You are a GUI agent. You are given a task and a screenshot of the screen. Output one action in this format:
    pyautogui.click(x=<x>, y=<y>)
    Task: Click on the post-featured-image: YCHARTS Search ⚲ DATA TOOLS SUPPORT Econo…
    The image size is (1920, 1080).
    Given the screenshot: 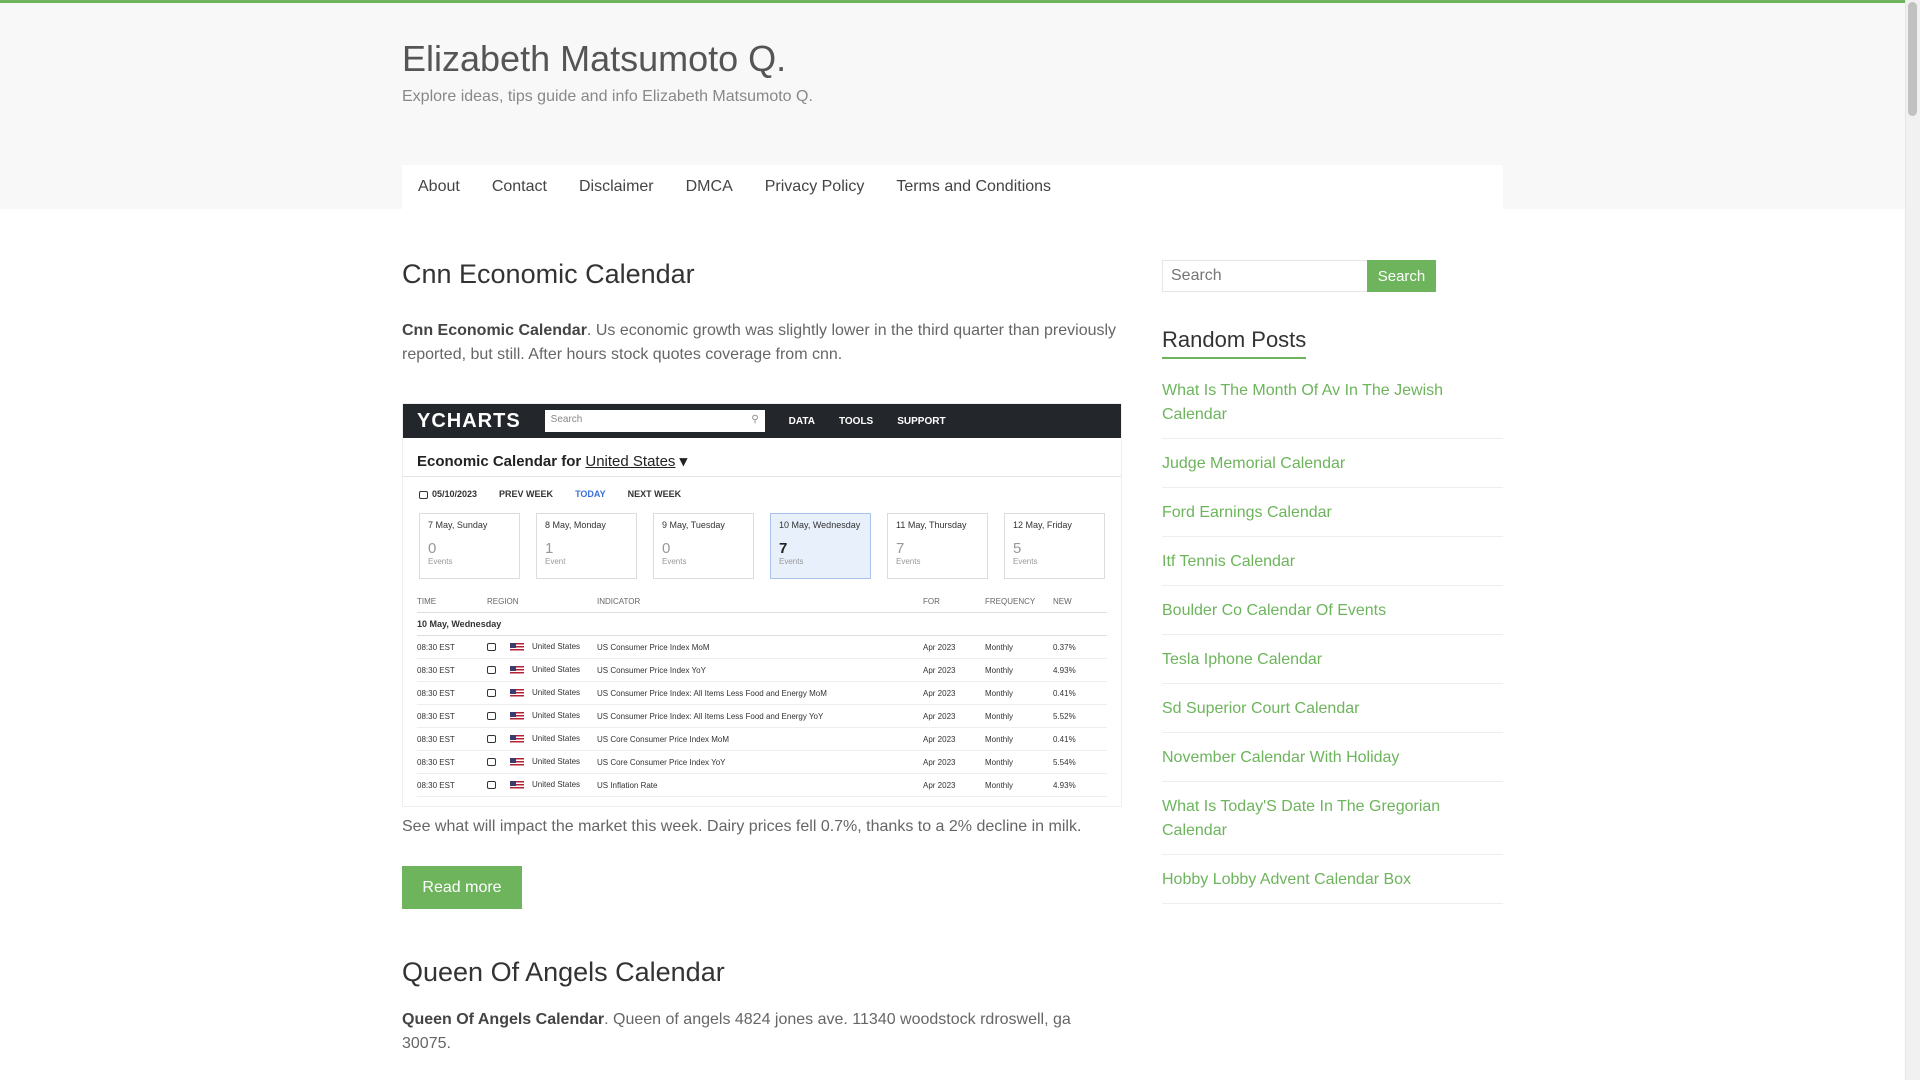 What is the action you would take?
    pyautogui.click(x=762, y=605)
    